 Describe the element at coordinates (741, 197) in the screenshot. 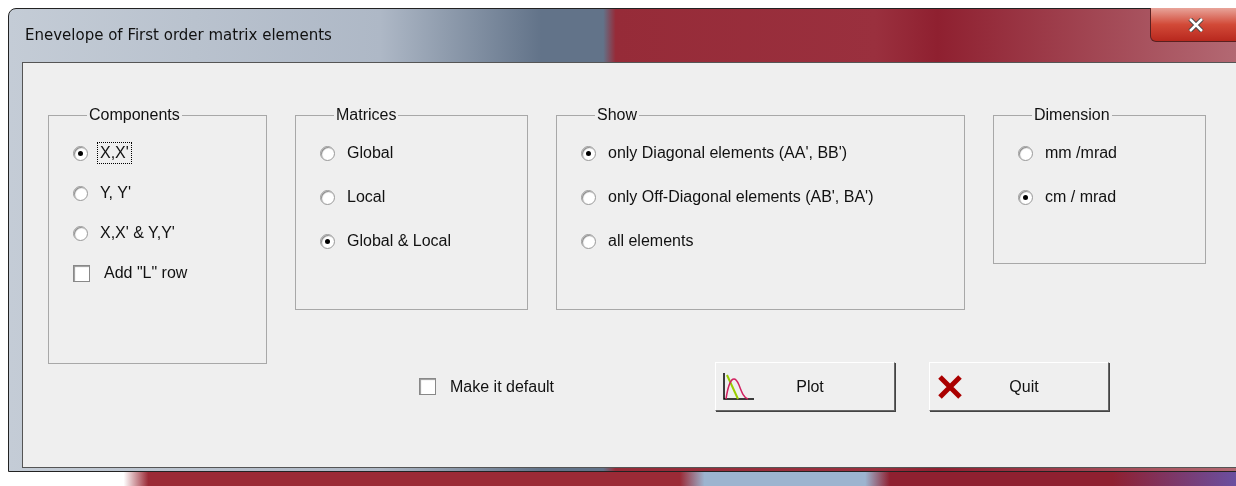

I see `option-label: only Off-Diagonal elements (AB', BA')` at that location.